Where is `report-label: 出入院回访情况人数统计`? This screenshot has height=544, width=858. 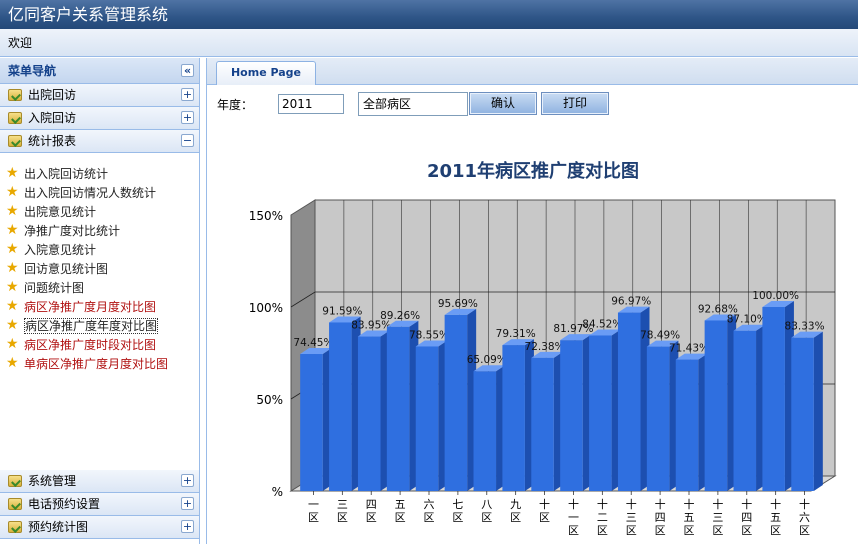 report-label: 出入院回访情况人数统计 is located at coordinates (90, 193).